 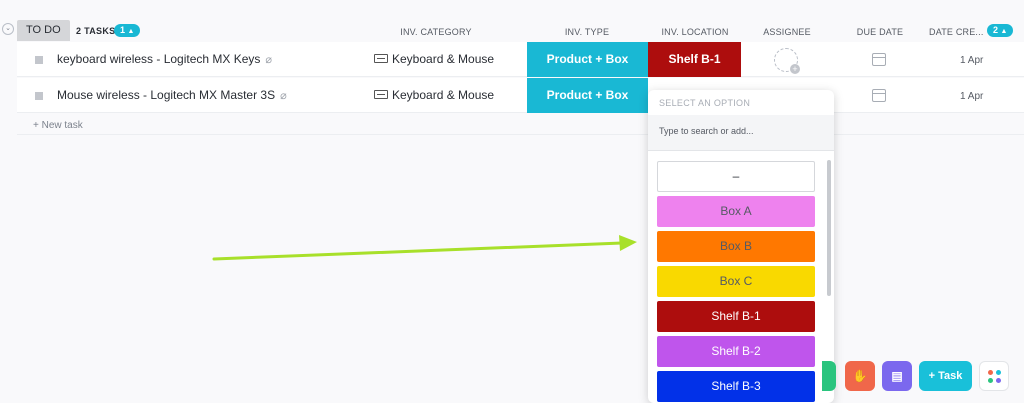 I want to click on apps-icon, so click(x=994, y=376).